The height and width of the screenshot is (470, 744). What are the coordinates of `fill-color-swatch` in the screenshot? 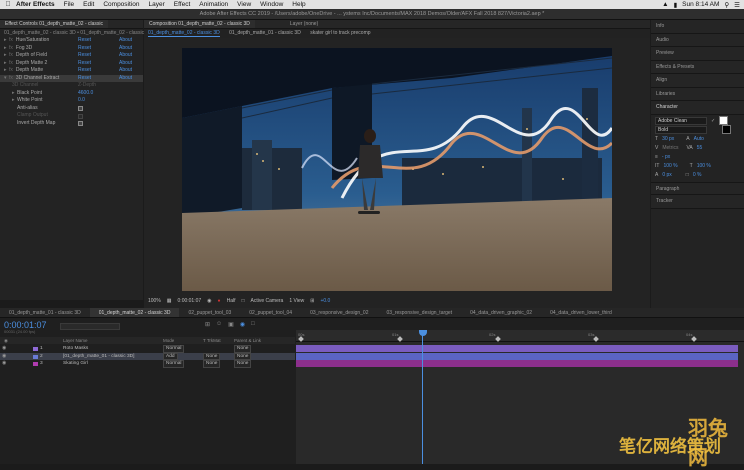 It's located at (724, 120).